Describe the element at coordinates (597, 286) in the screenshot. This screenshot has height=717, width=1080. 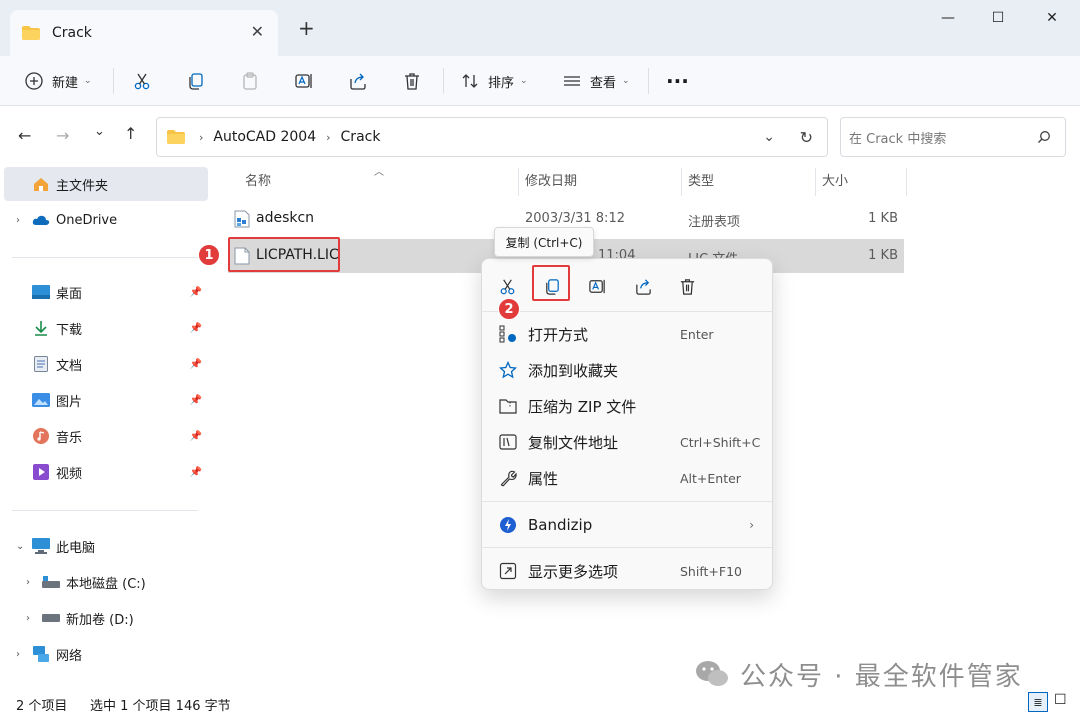
I see `context-rename-button` at that location.